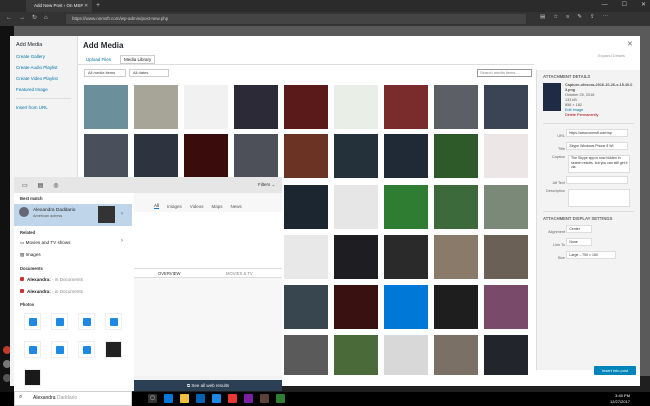  I want to click on reading-view-icon: ▤, so click(542, 17).